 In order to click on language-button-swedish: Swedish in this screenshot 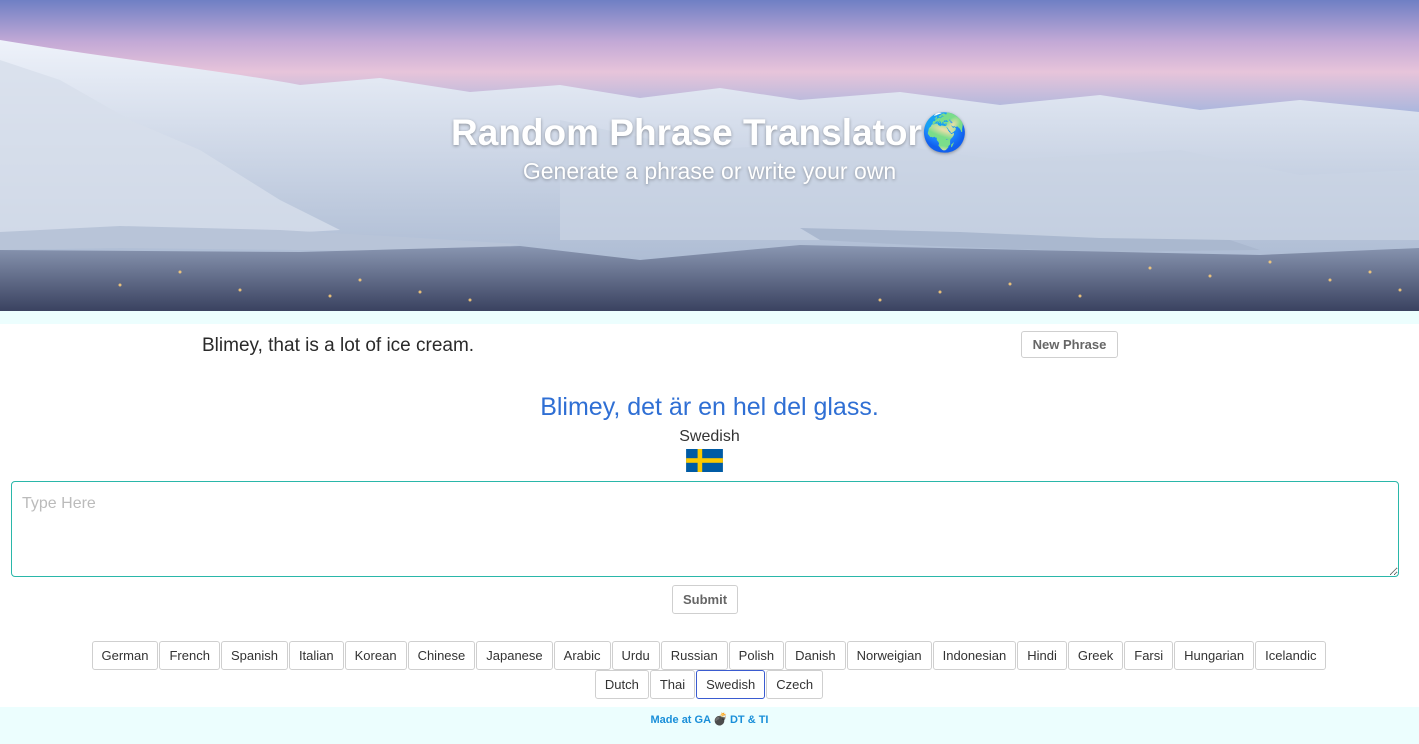, I will do `click(731, 684)`.